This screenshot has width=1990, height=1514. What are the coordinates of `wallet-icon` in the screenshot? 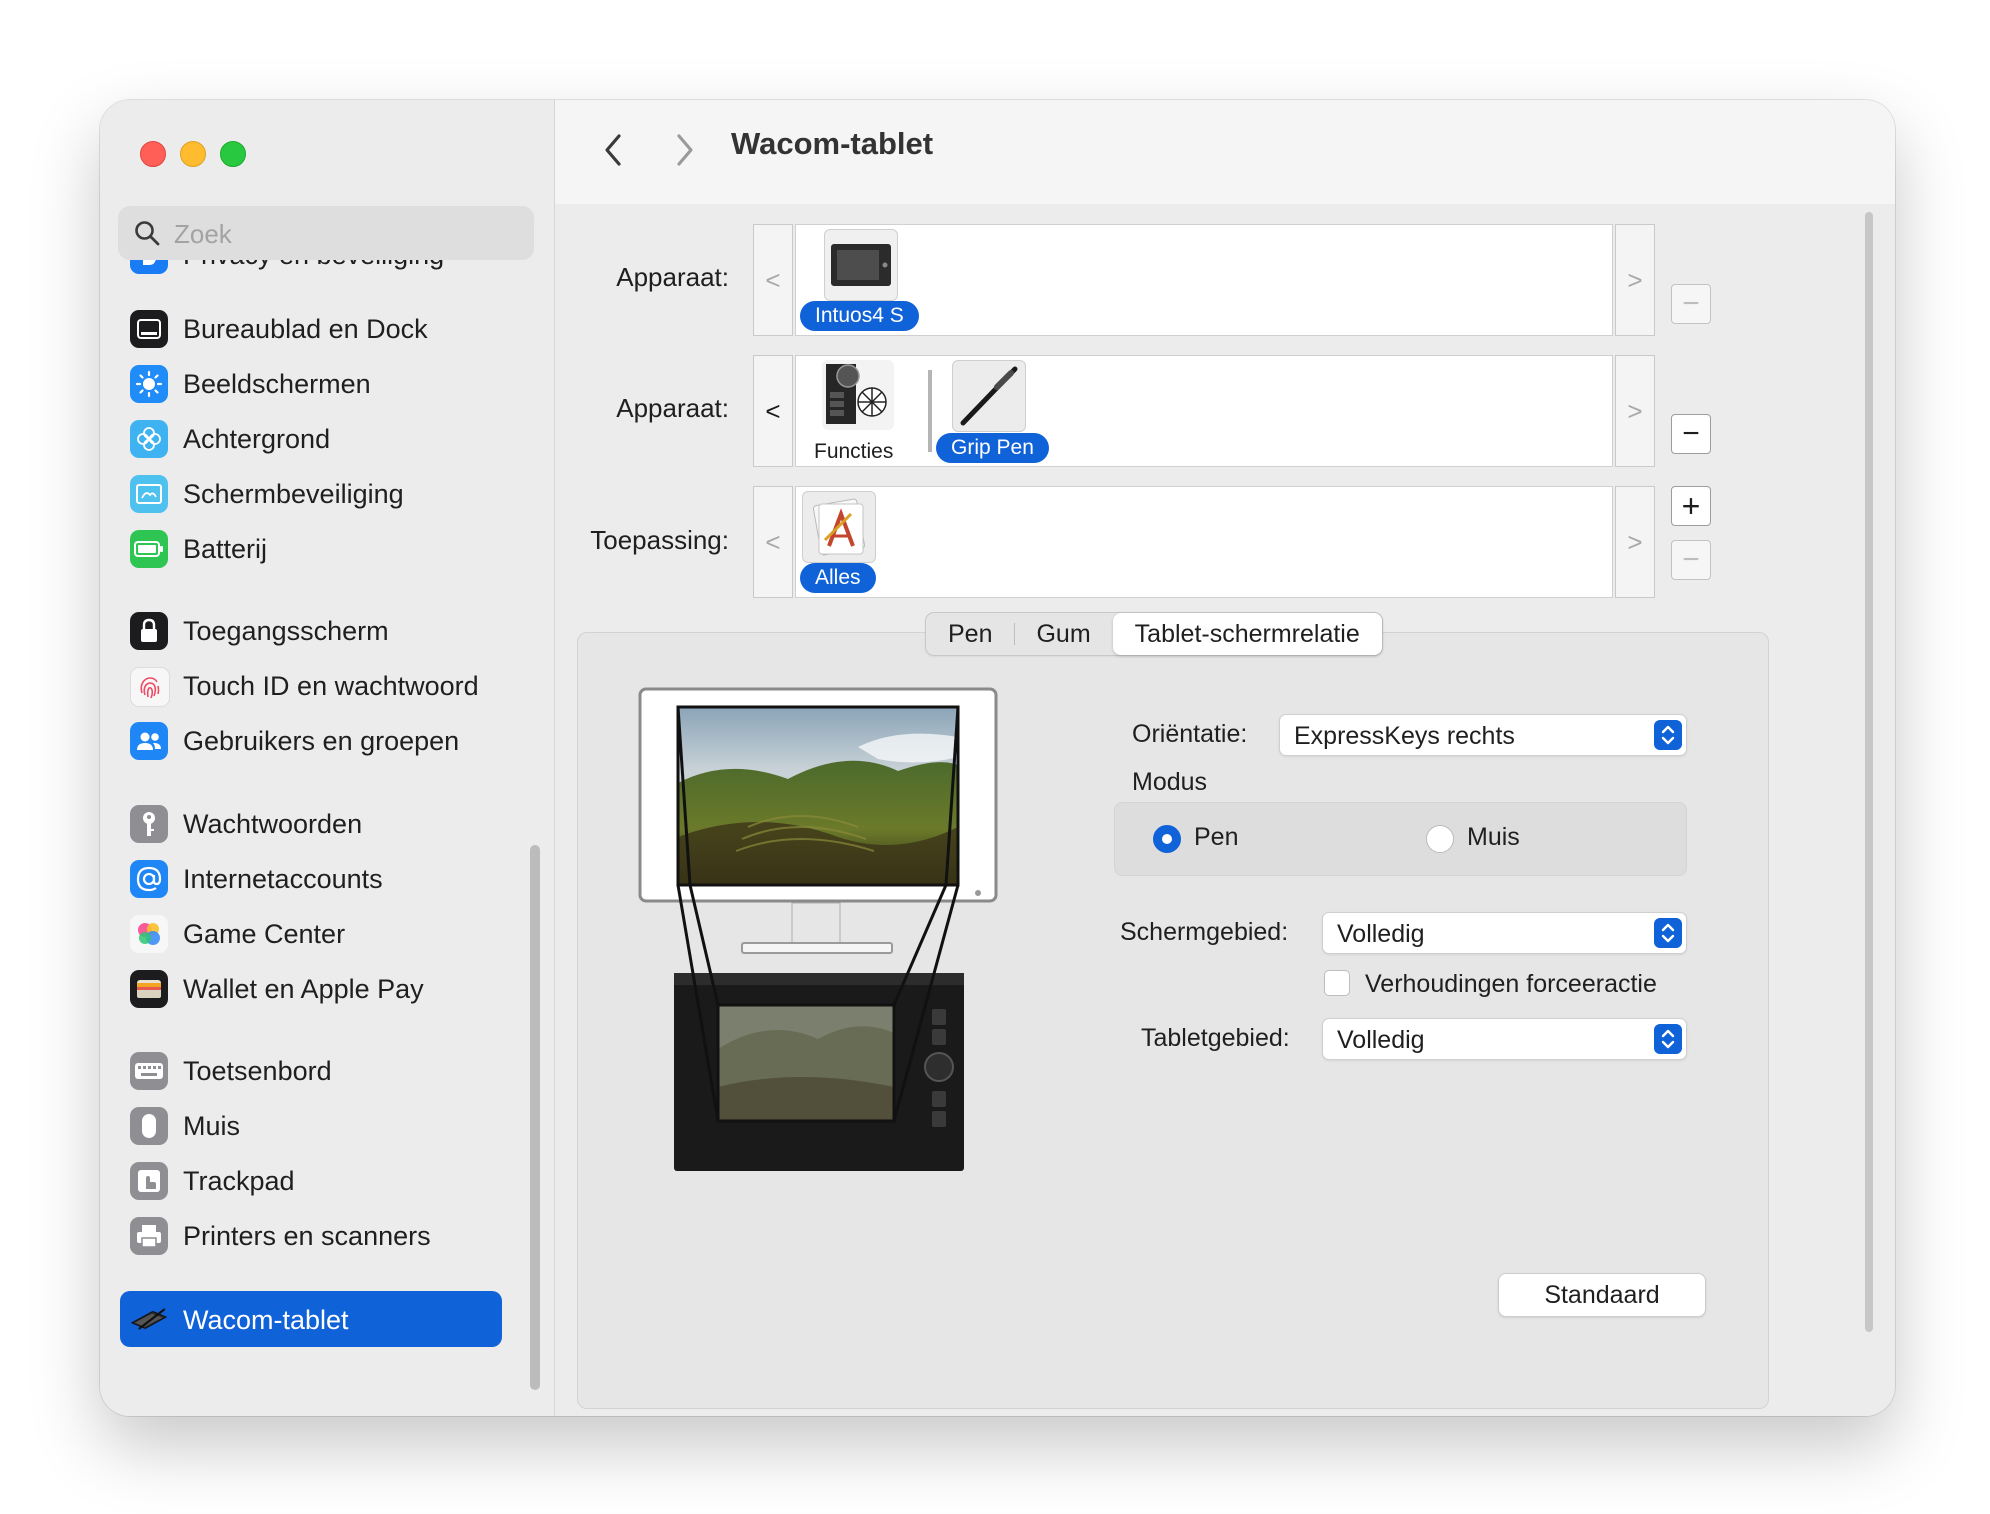 It's located at (149, 989).